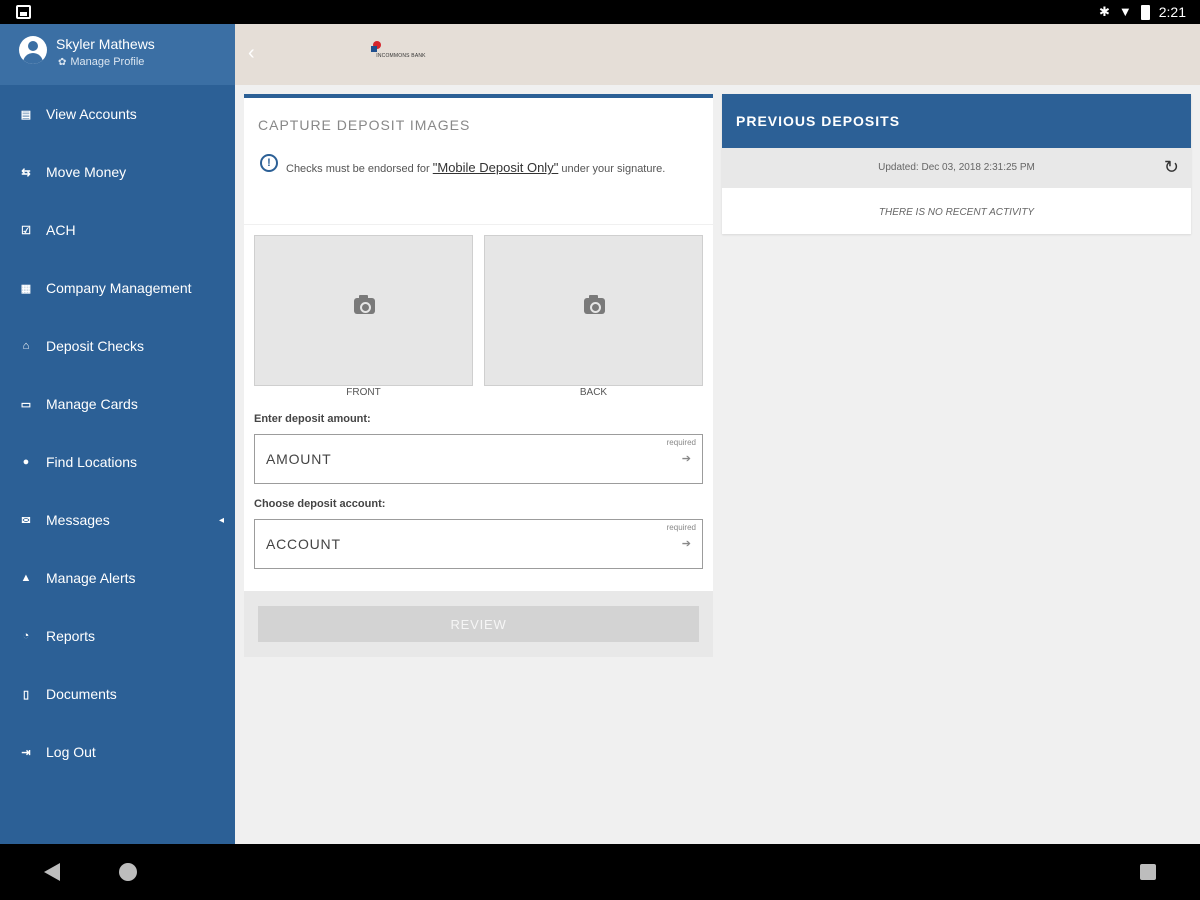 The height and width of the screenshot is (900, 1200). What do you see at coordinates (117, 694) in the screenshot?
I see `sidebar-item-documents: ▯ Documents` at bounding box center [117, 694].